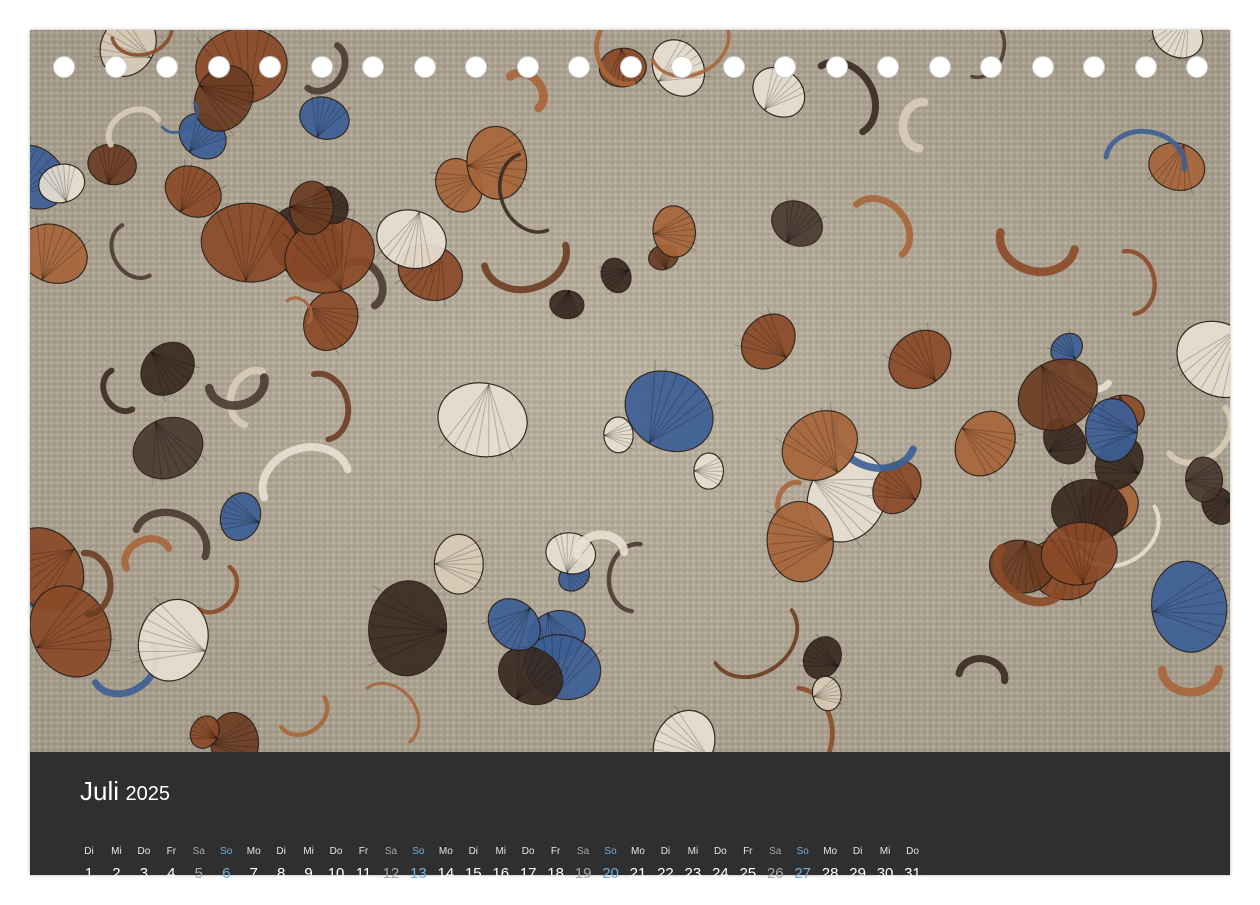  Describe the element at coordinates (830, 873) in the screenshot. I see `day-number: 28` at that location.